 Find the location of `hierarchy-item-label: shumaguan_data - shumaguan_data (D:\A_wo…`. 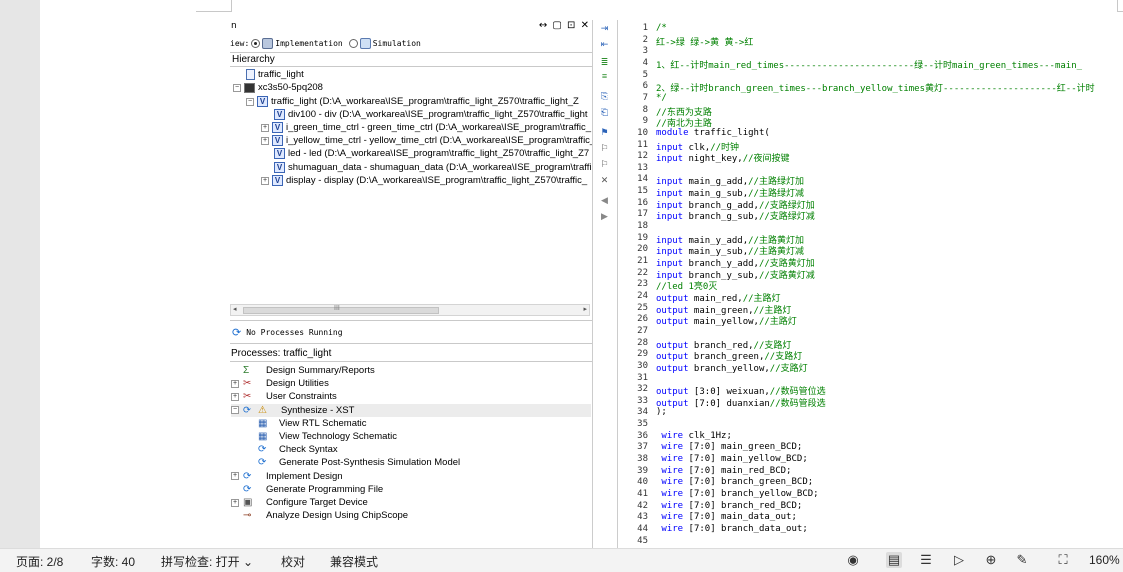

hierarchy-item-label: shumaguan_data - shumaguan_data (D:\A_wo… is located at coordinates (440, 167).